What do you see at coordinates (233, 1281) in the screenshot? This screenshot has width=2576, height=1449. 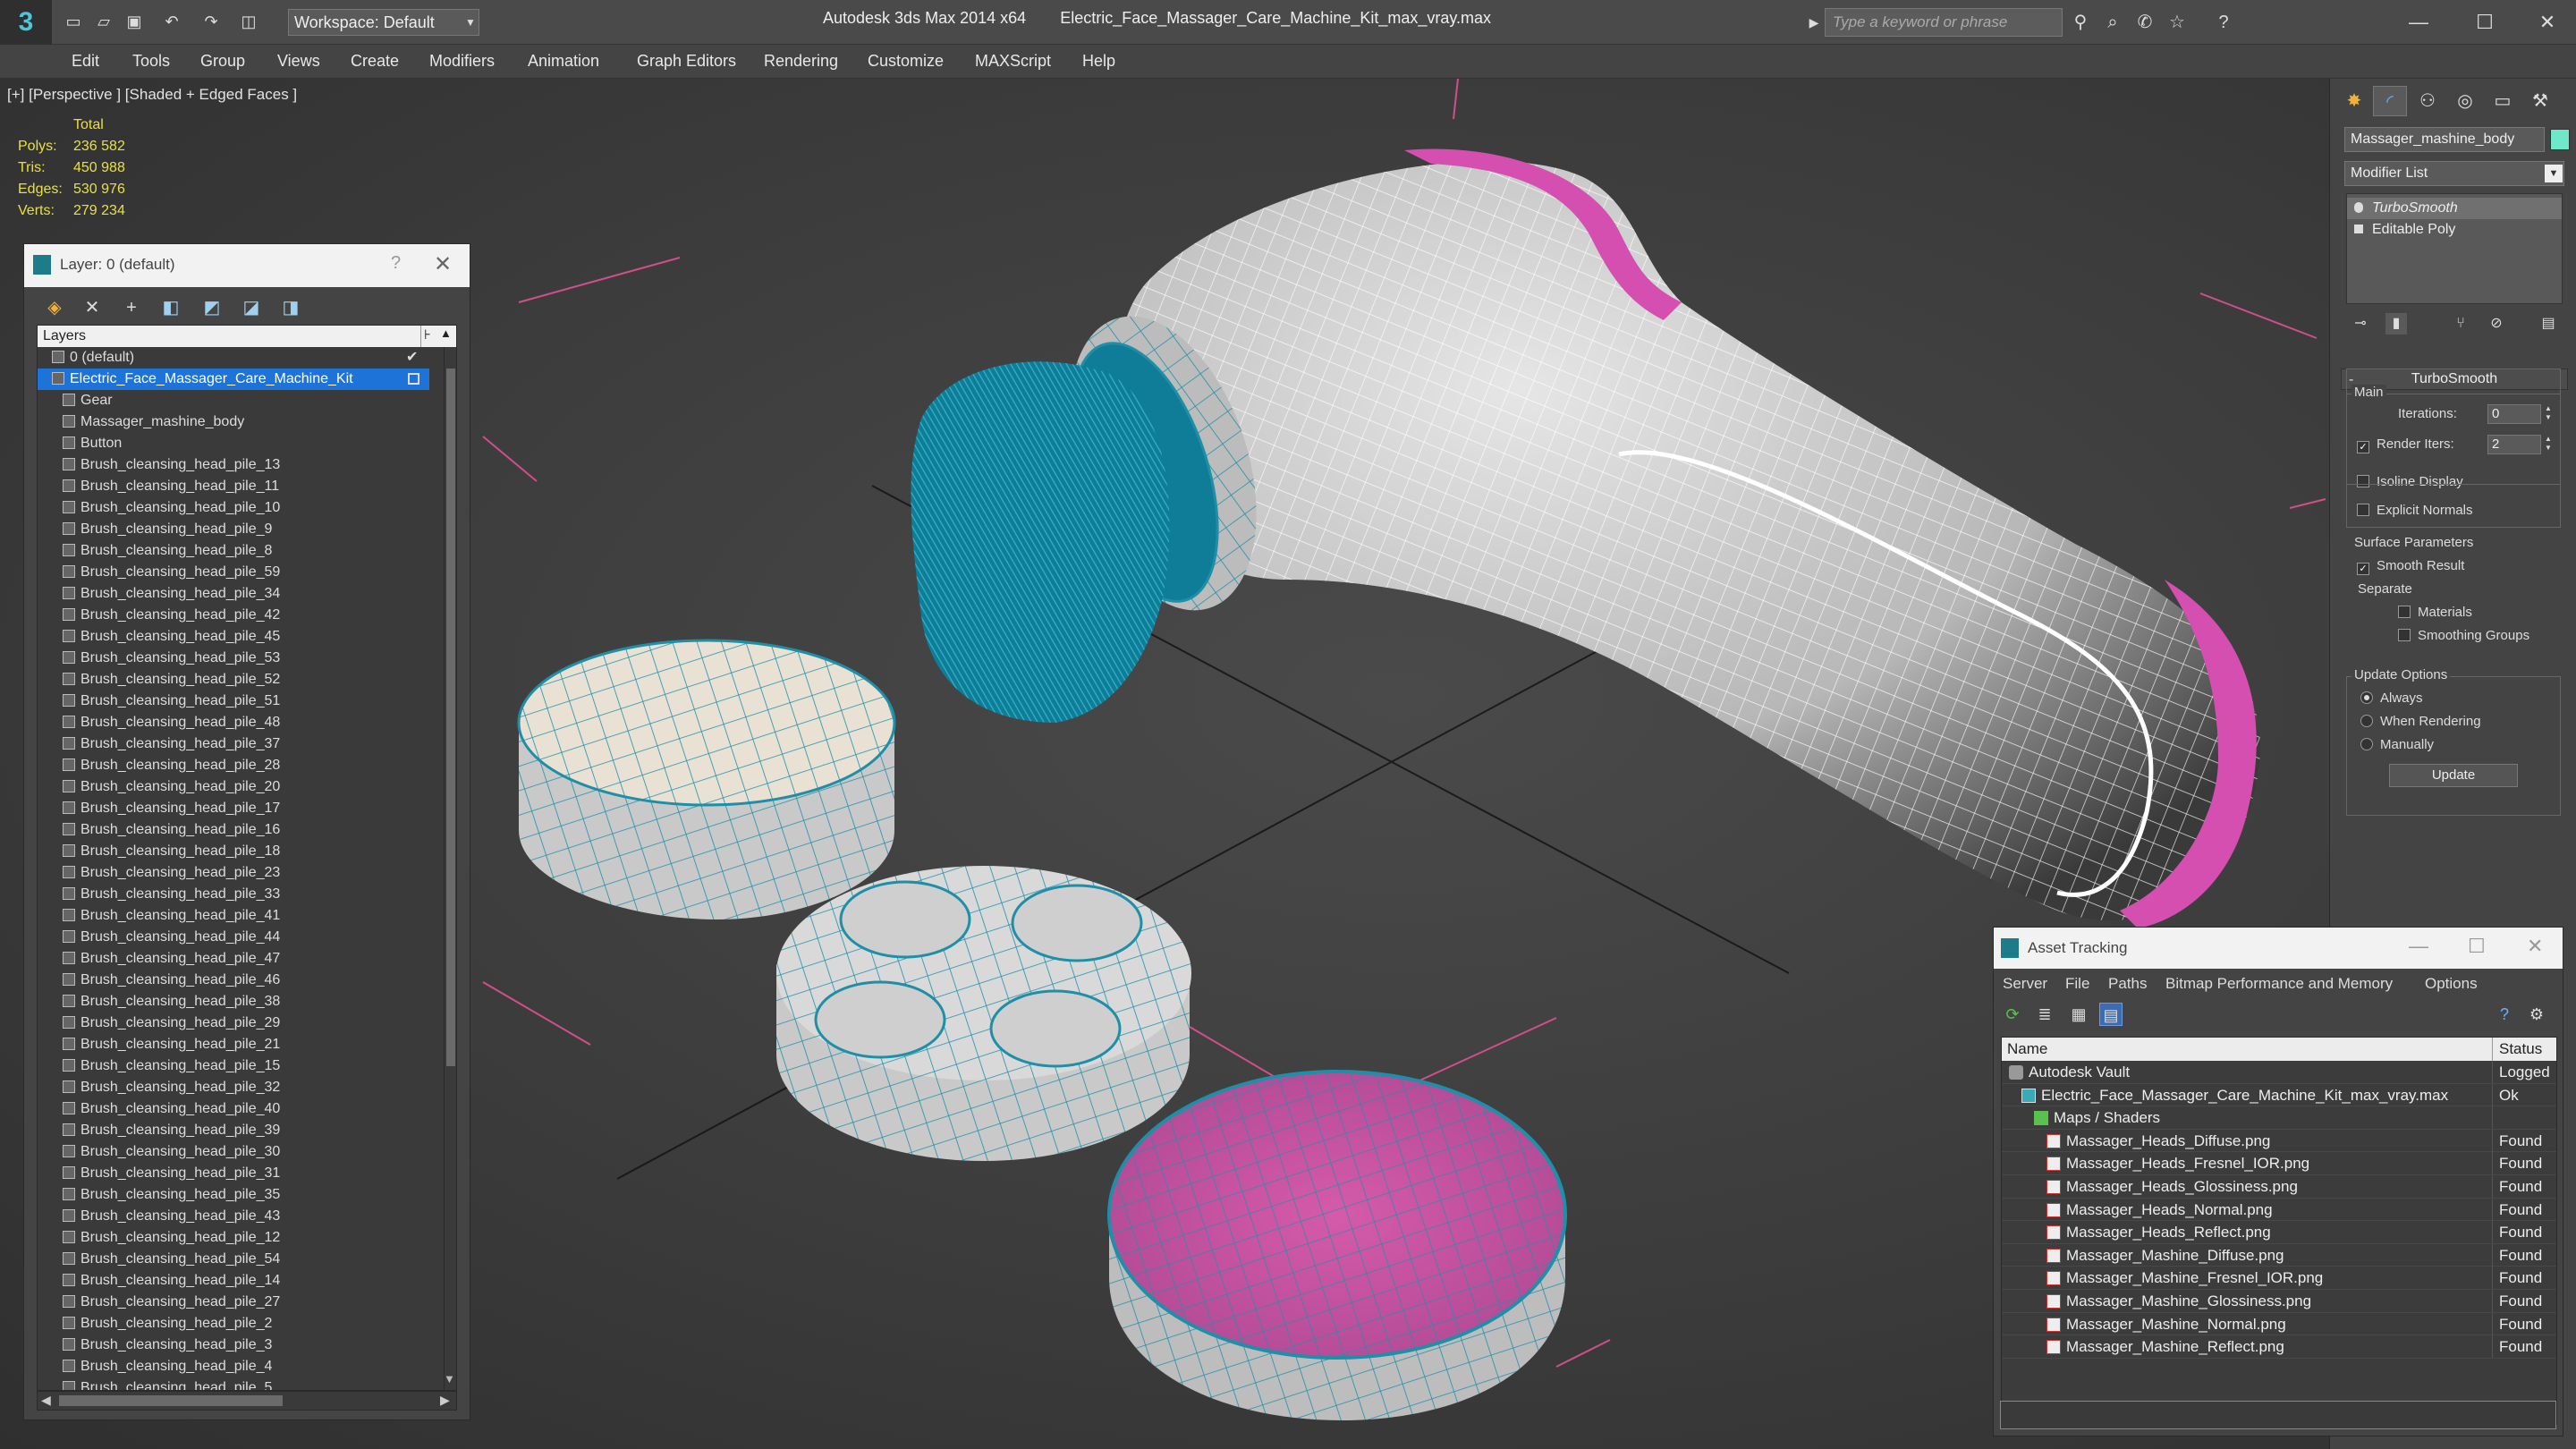 I see `object-row: Brush_cleansing_head_pile_14` at bounding box center [233, 1281].